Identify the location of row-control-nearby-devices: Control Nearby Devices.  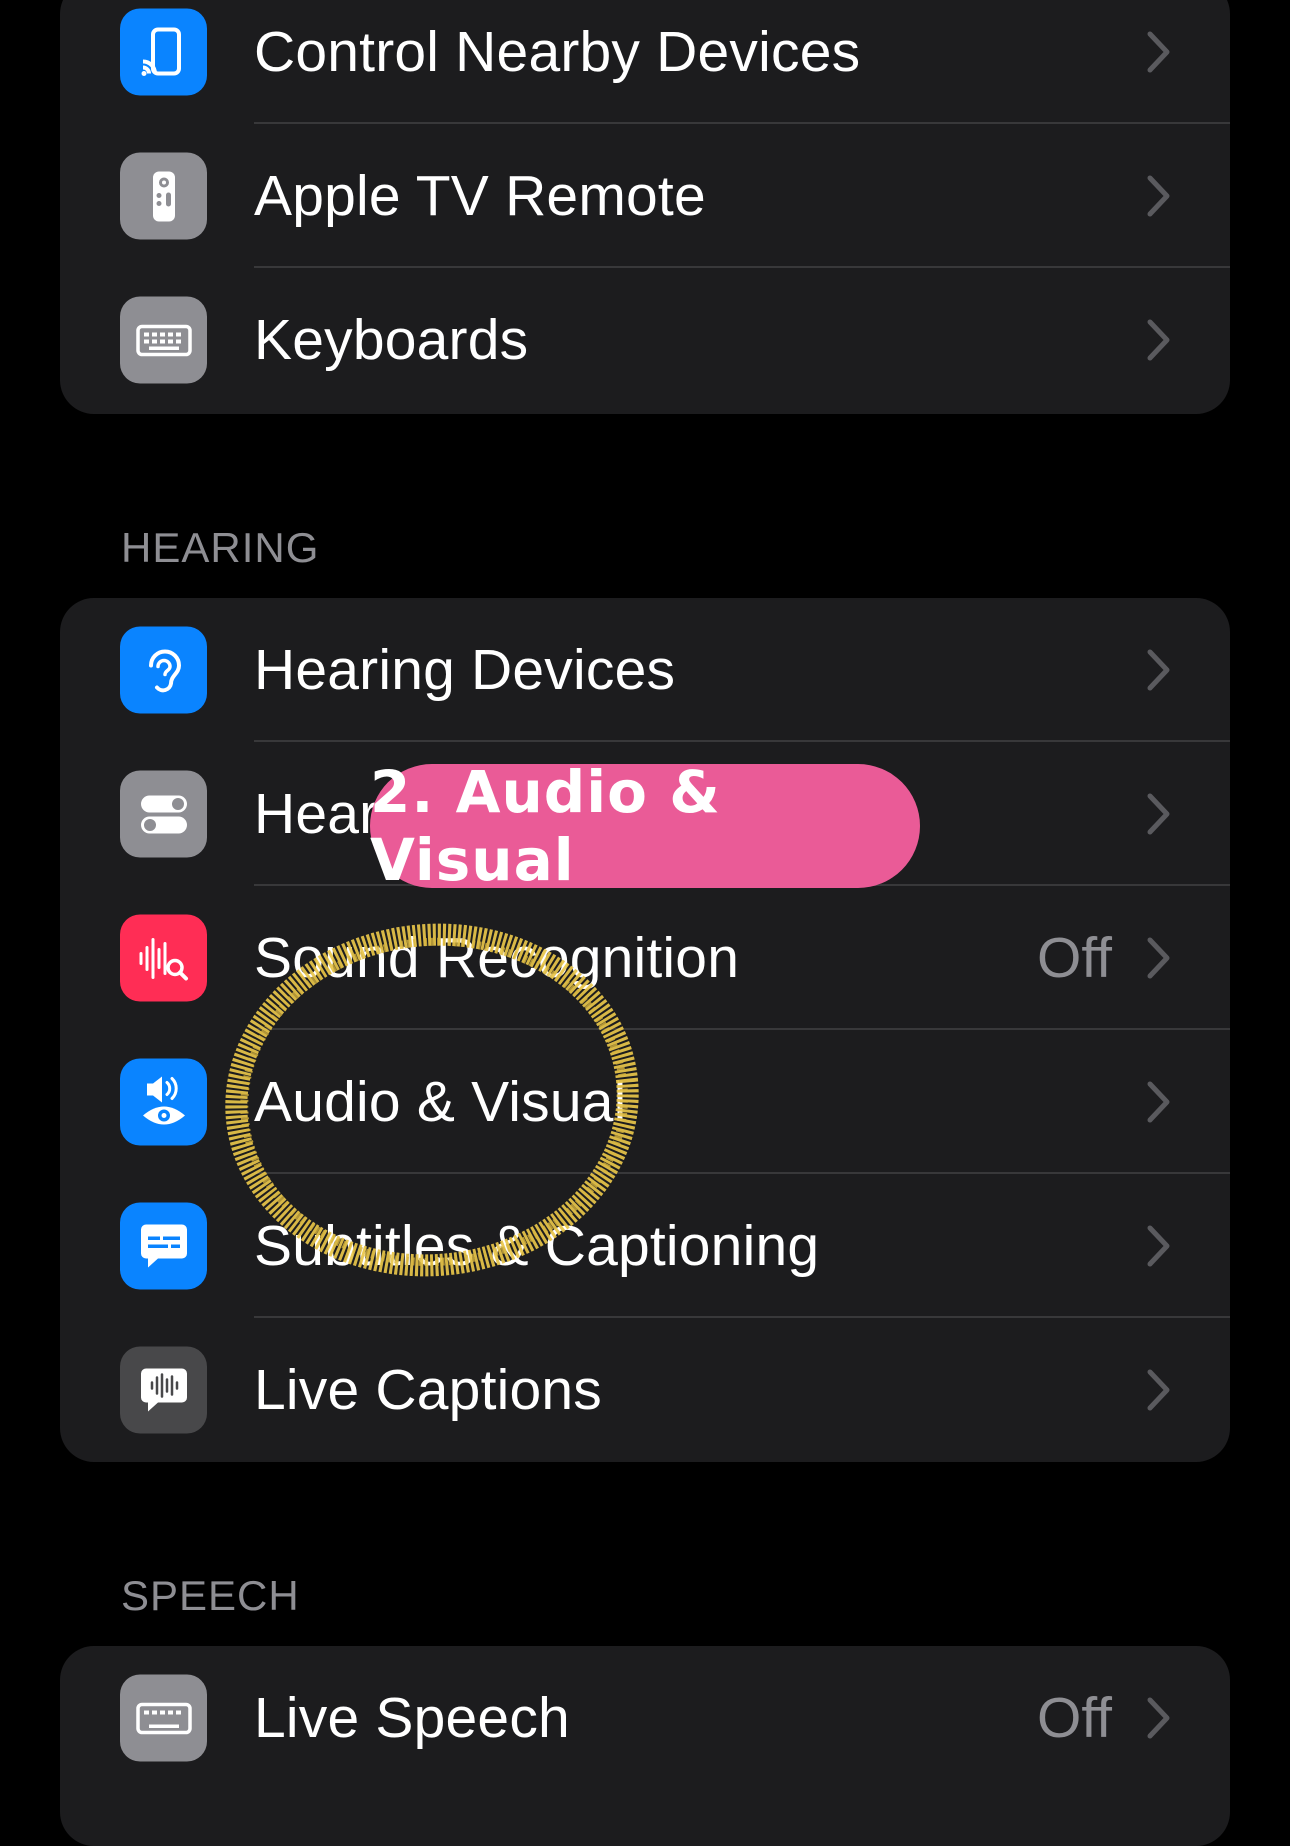
(645, 62).